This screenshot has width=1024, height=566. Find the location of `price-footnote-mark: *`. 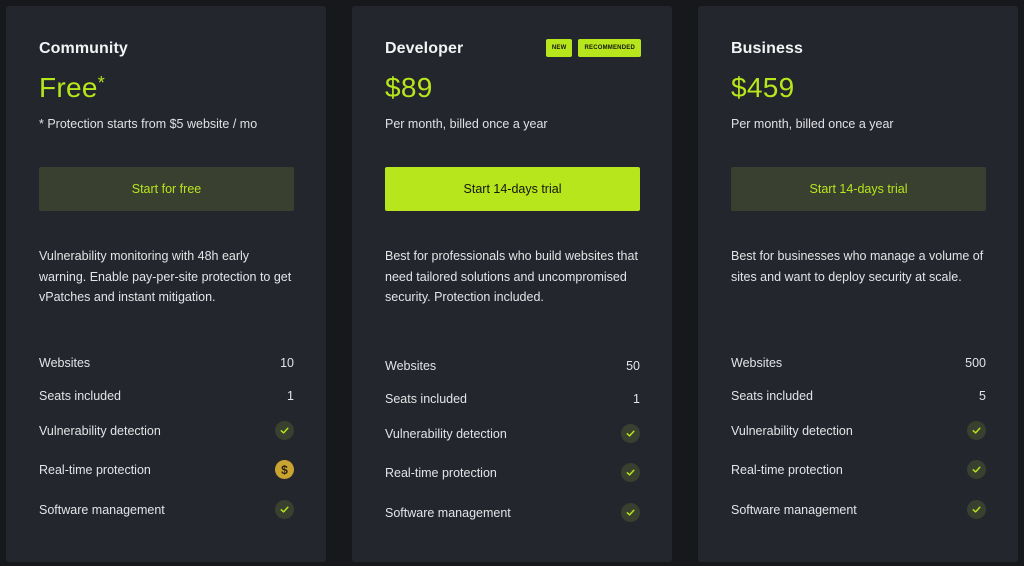

price-footnote-mark: * is located at coordinates (101, 83).